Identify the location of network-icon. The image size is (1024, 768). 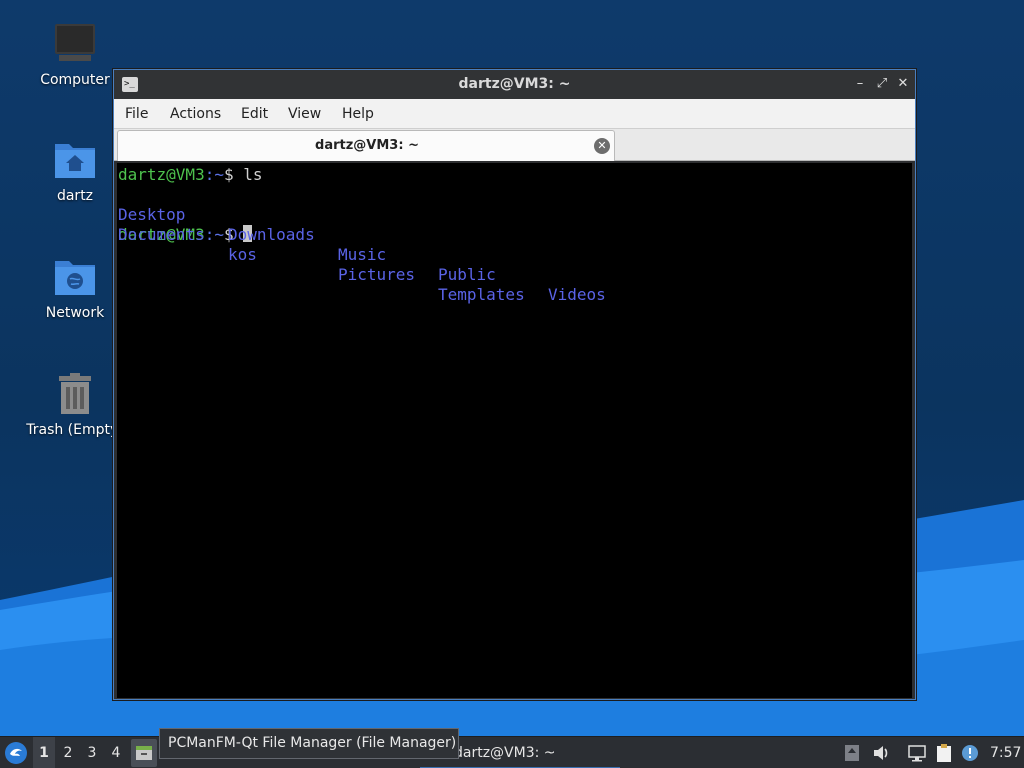
(917, 753).